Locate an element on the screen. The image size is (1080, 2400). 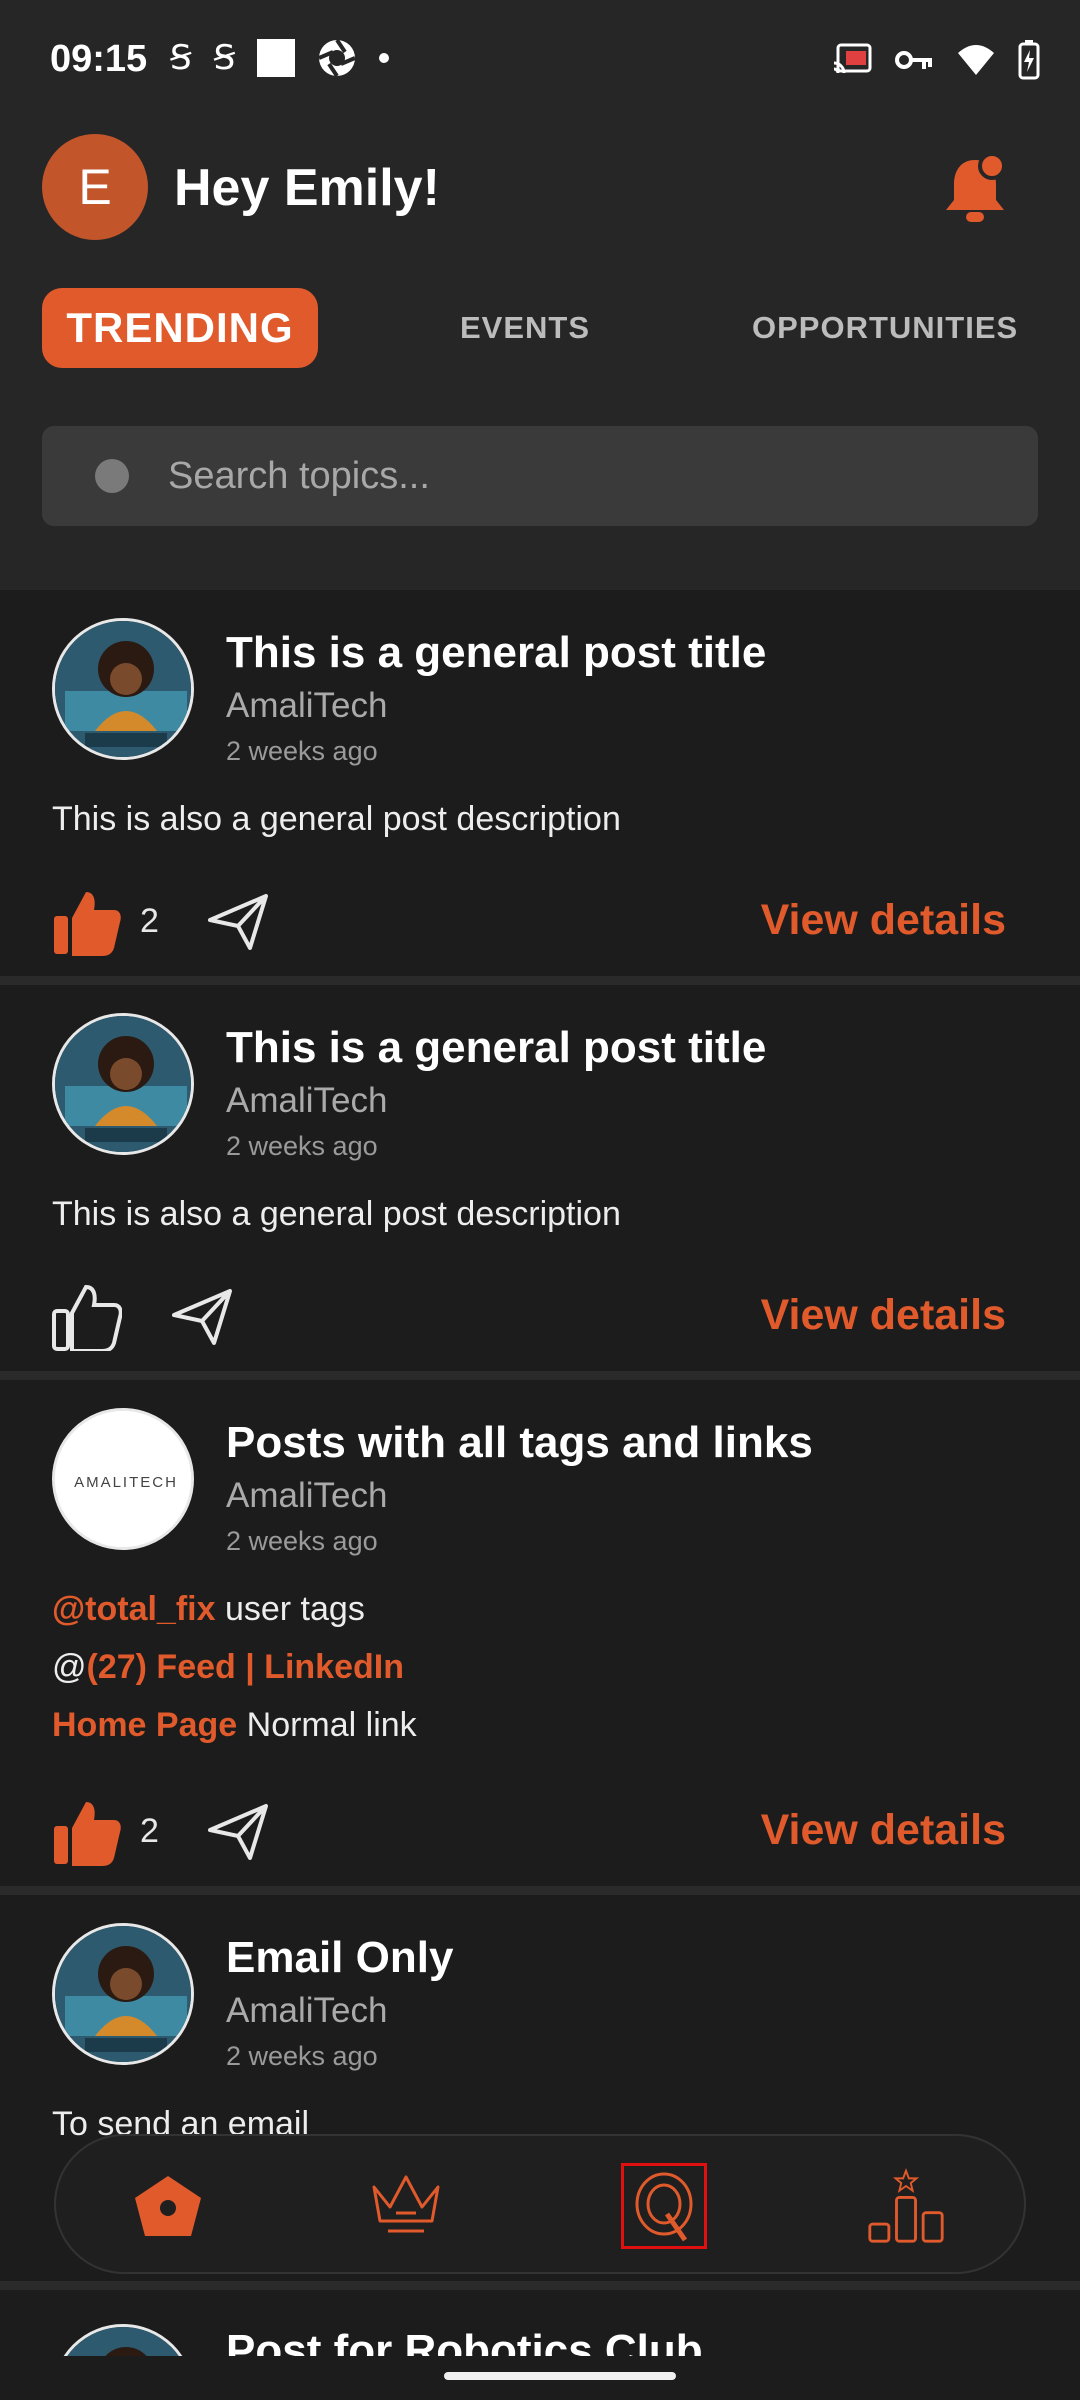
tab-events: EVENTS is located at coordinates (525, 328).